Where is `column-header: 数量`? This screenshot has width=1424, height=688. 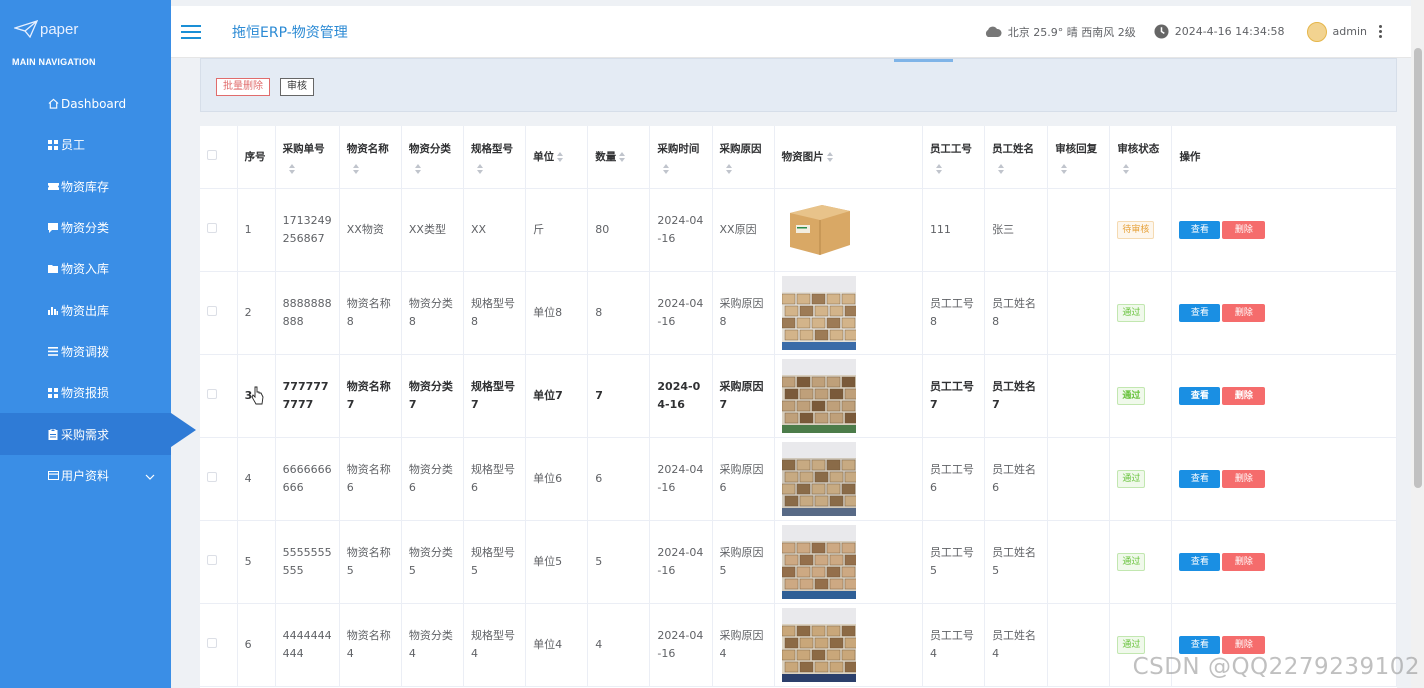
column-header: 数量 is located at coordinates (619, 157).